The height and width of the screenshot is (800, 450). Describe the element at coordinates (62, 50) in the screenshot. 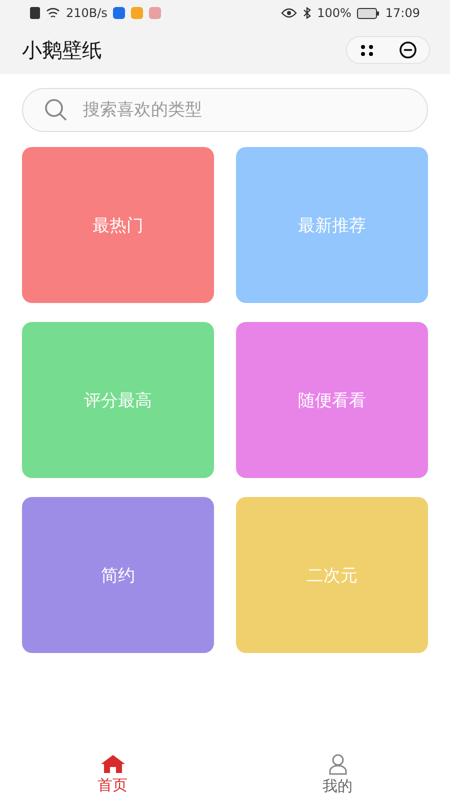

I see `app-title: 小鹅壁纸` at that location.